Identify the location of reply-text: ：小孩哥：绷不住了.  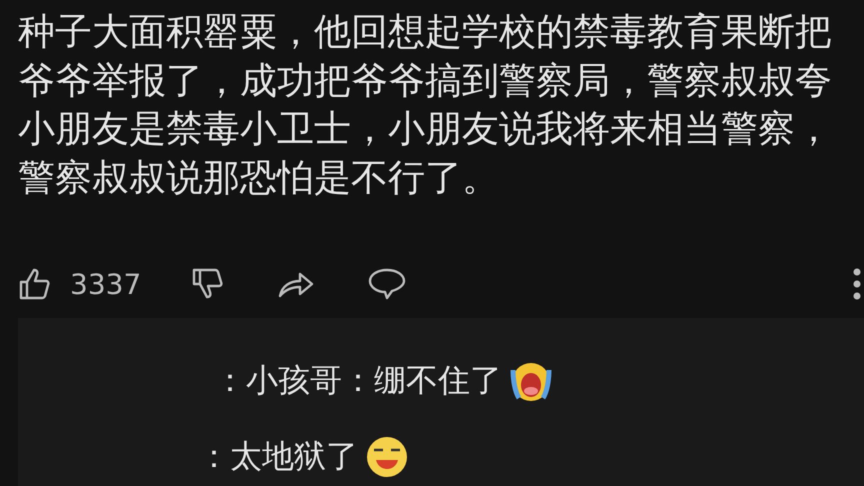
(358, 380).